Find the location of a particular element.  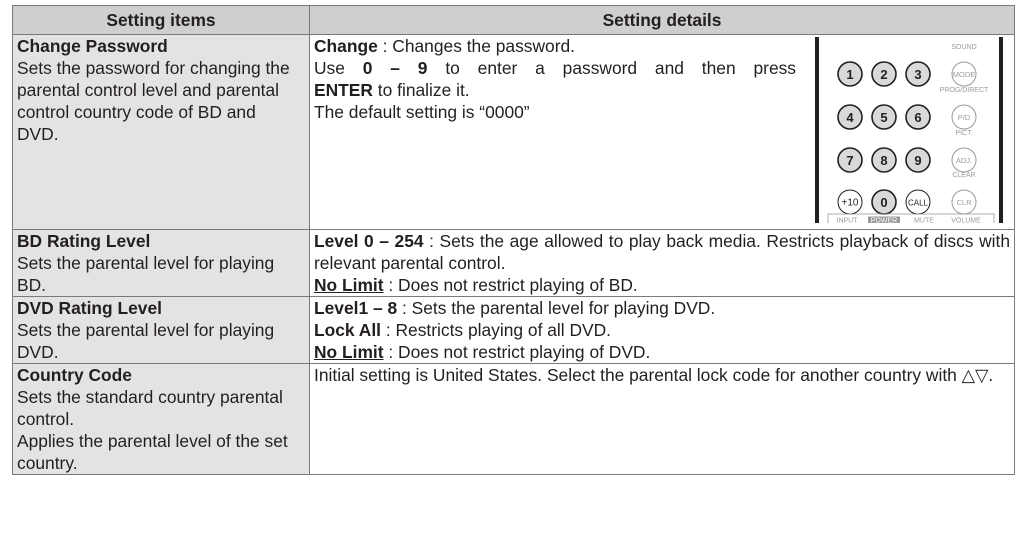

setting-title: Change Password is located at coordinates (92, 46).